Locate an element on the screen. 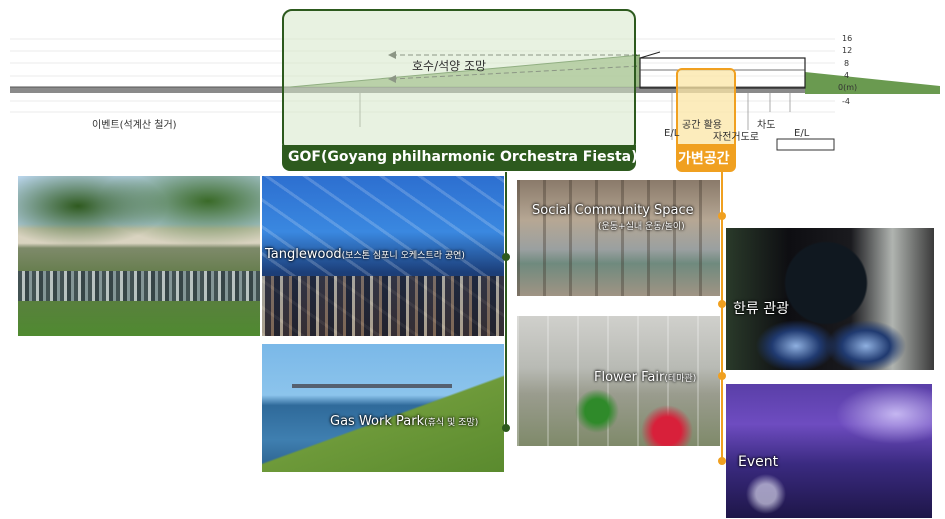 Image resolution: width=945 pixels, height=519 pixels. social-label-main: Social Community Space is located at coordinates (613, 210).